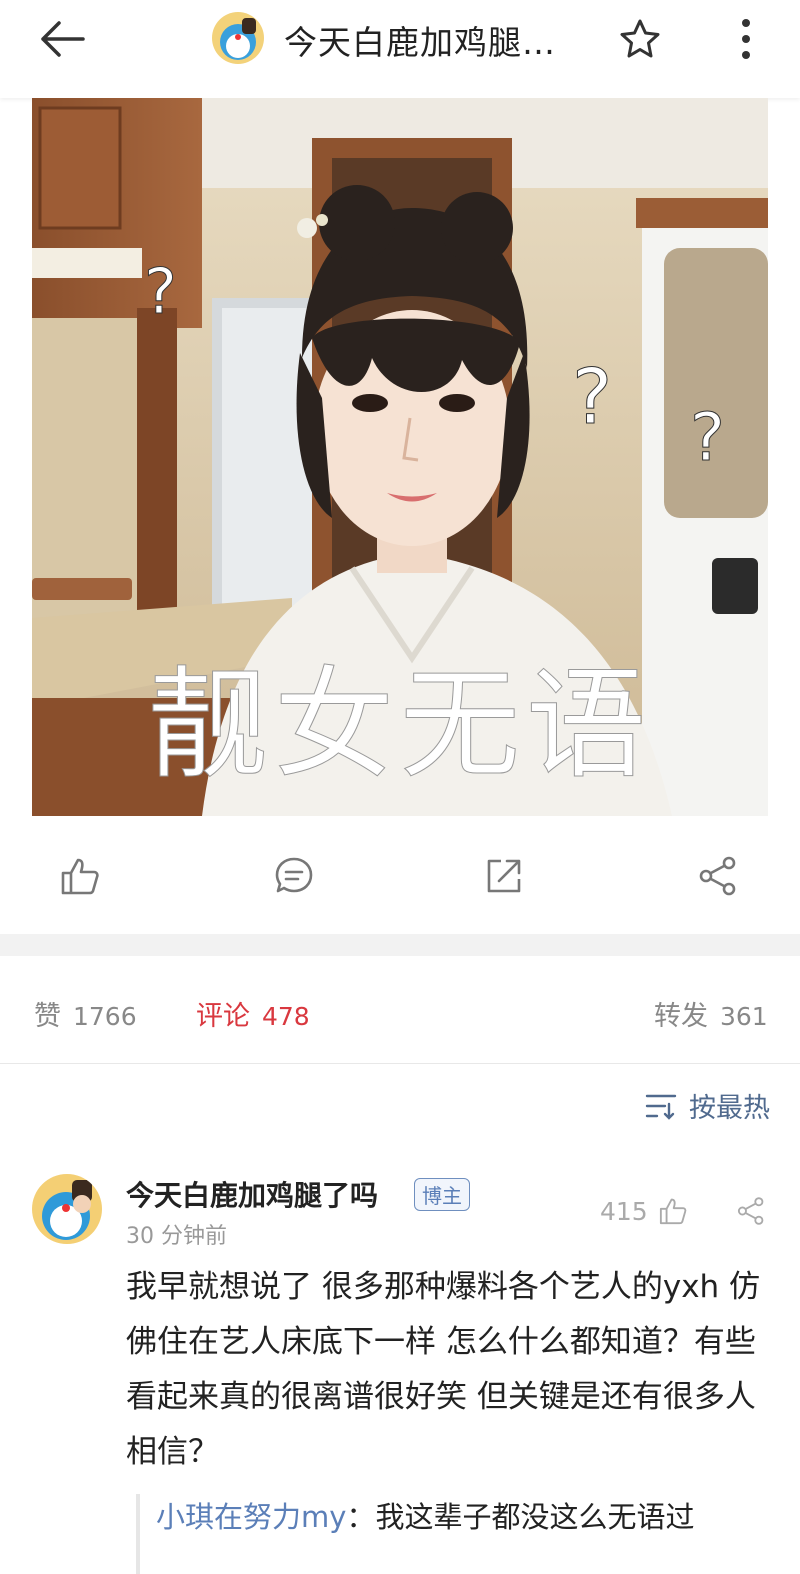 The width and height of the screenshot is (800, 1574). I want to click on comment-icon, so click(294, 875).